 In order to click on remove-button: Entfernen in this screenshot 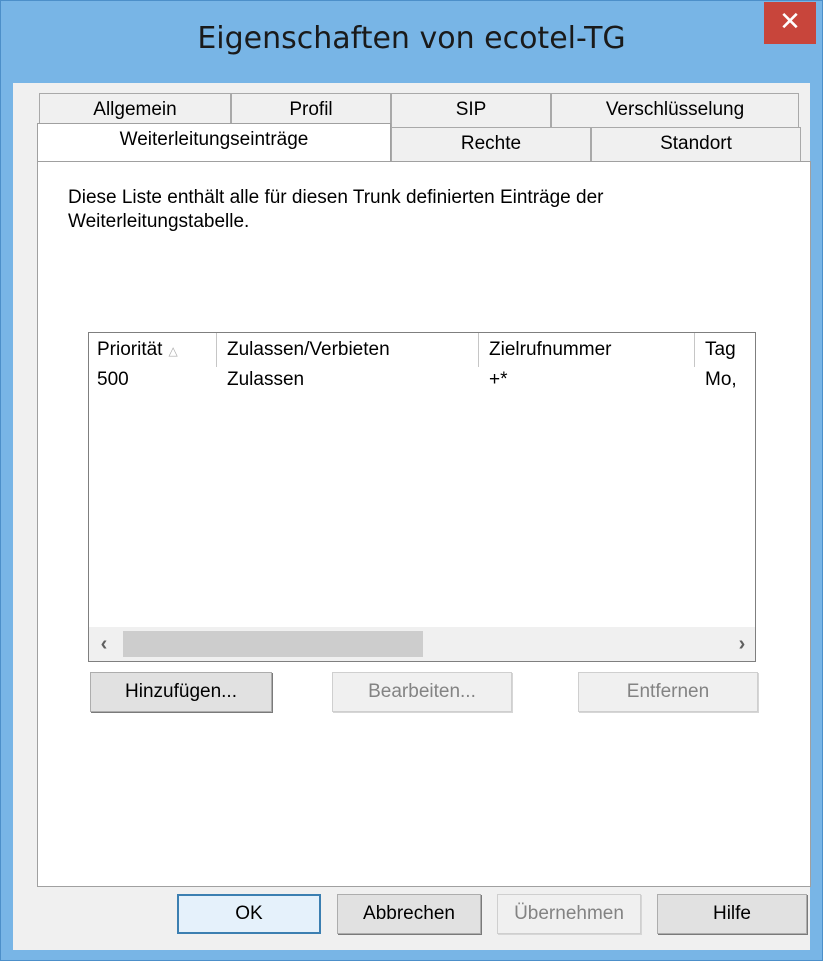, I will do `click(668, 692)`.